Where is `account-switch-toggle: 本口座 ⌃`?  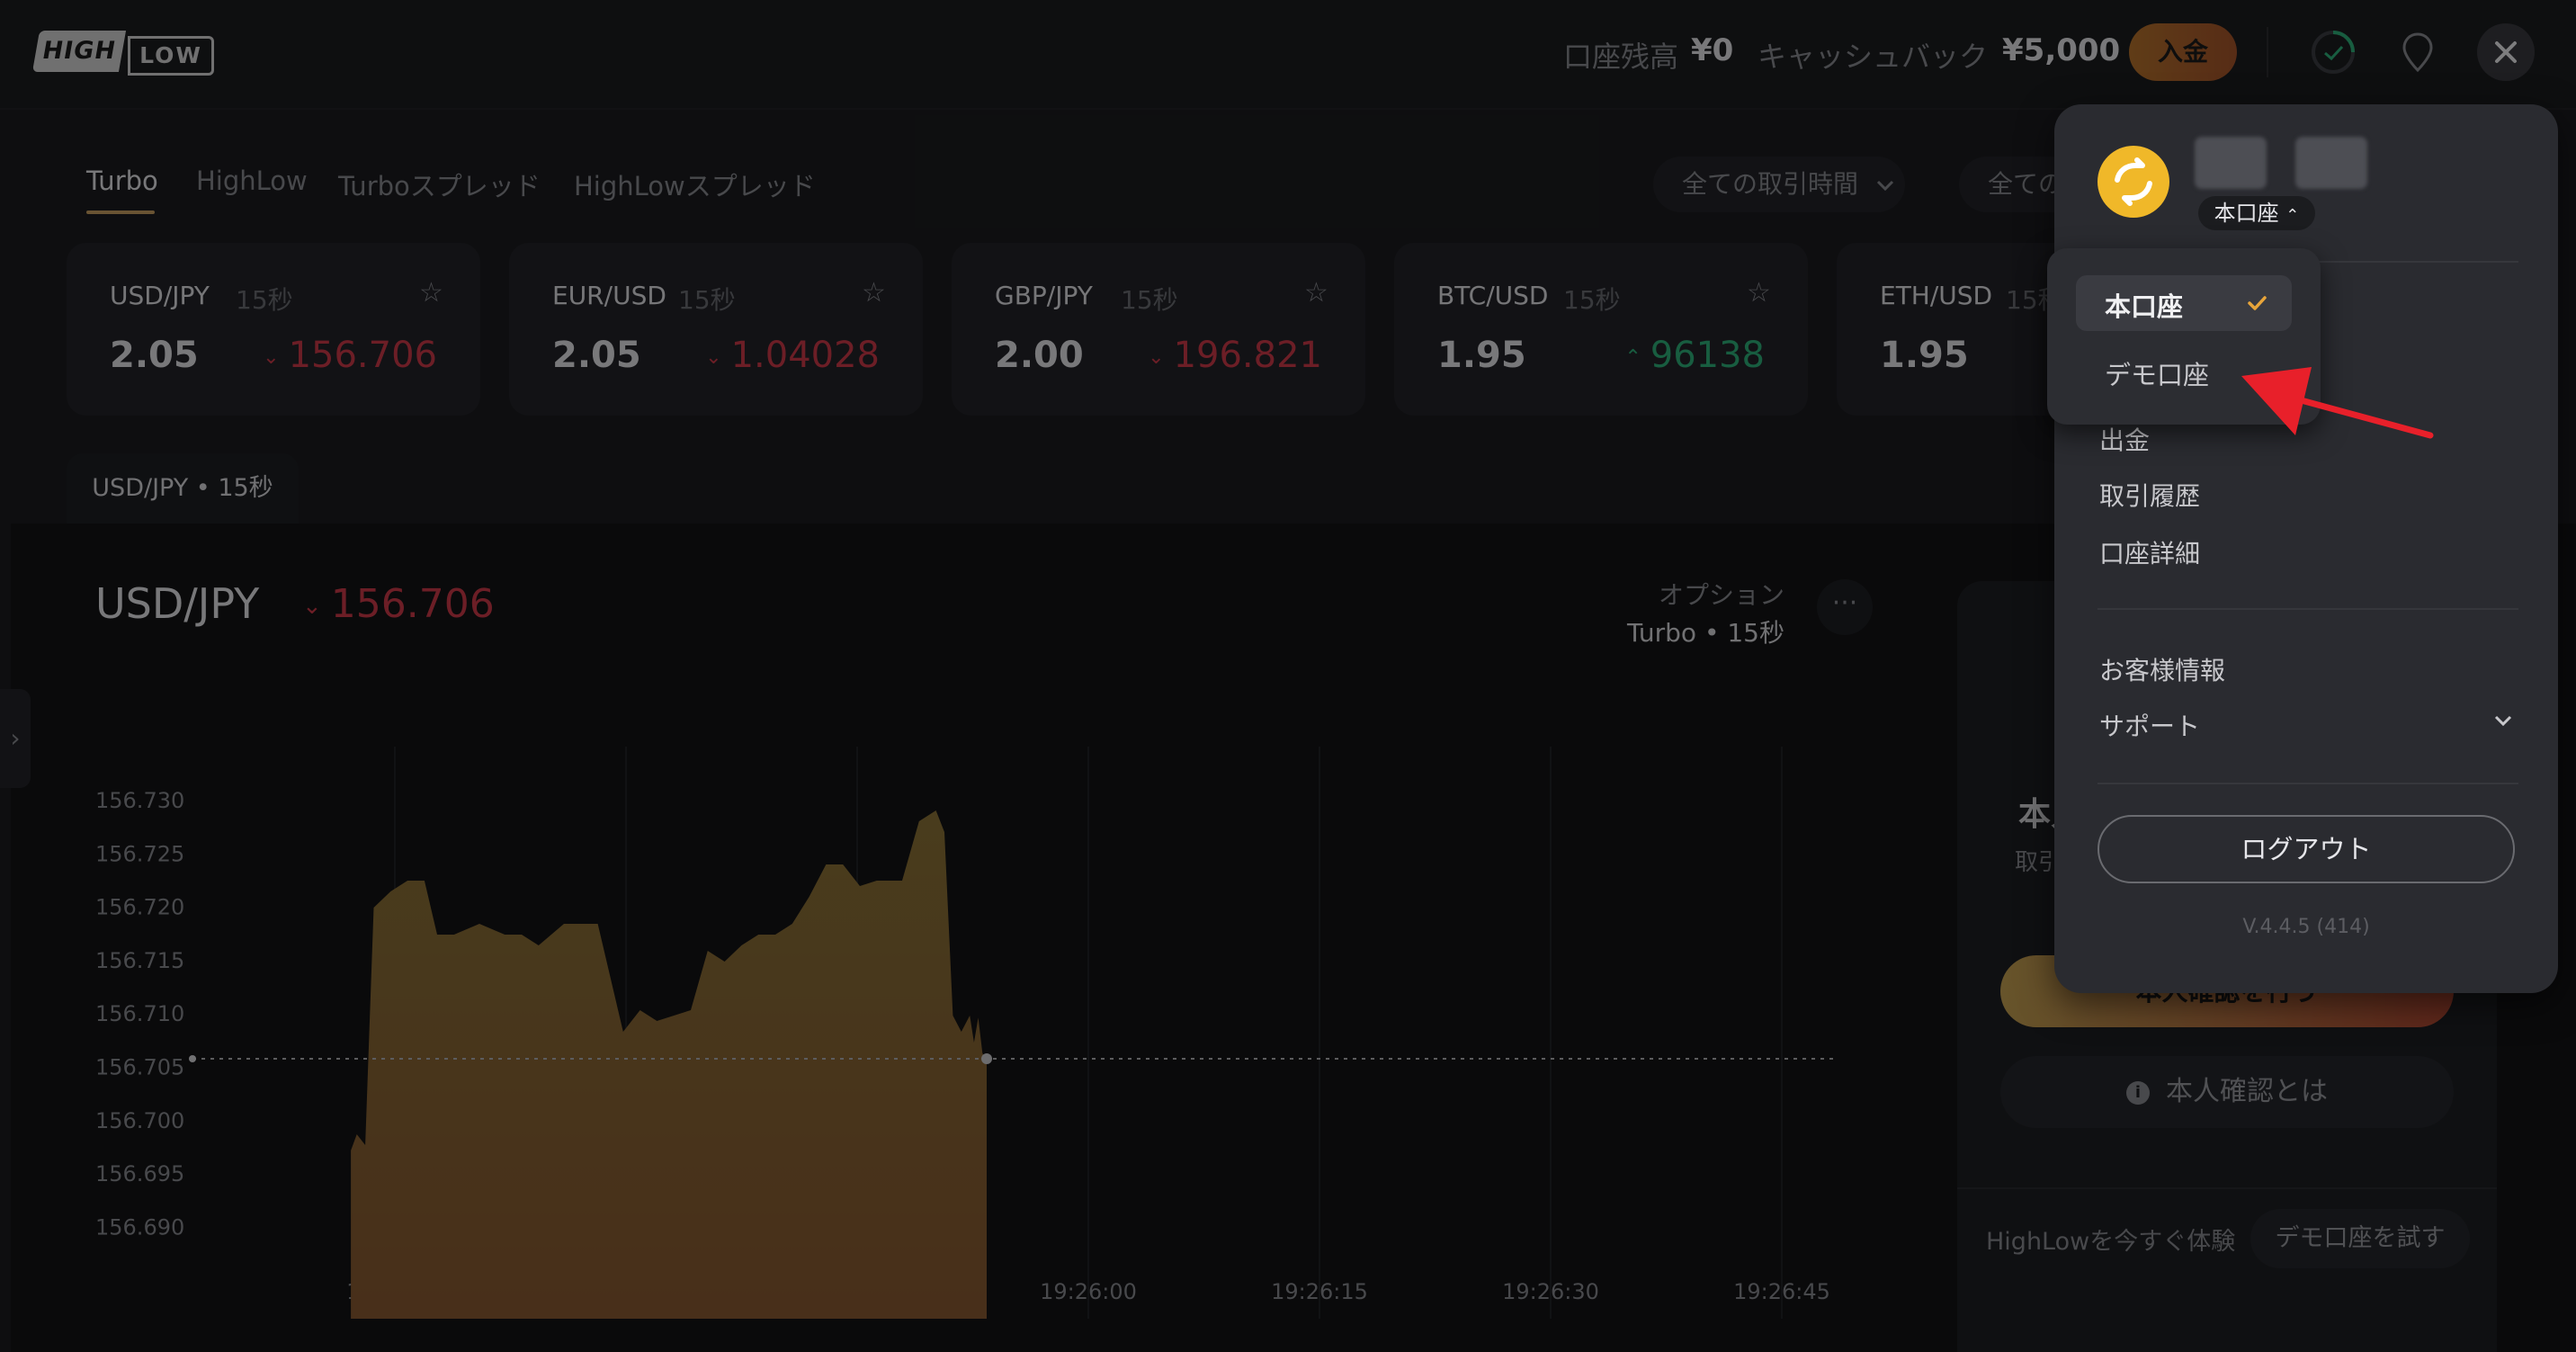
account-switch-toggle: 本口座 ⌃ is located at coordinates (2256, 213).